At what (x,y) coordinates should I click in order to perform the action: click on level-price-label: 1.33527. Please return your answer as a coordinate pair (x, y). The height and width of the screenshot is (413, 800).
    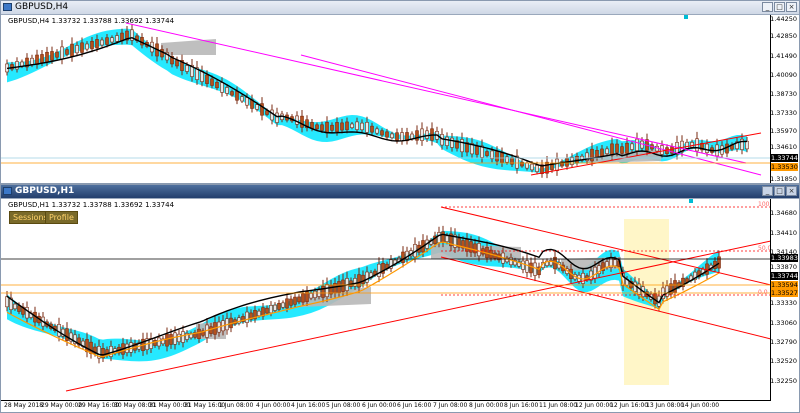
    Looking at the image, I should click on (784, 293).